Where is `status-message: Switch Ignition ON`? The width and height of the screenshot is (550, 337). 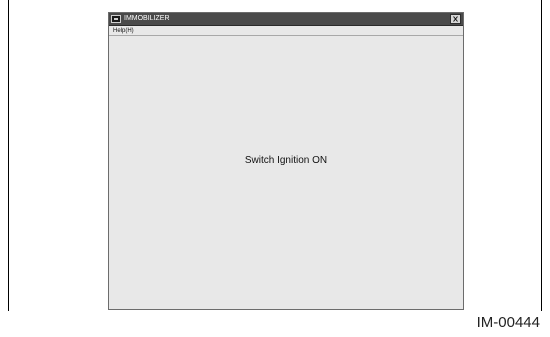 status-message: Switch Ignition ON is located at coordinates (286, 160).